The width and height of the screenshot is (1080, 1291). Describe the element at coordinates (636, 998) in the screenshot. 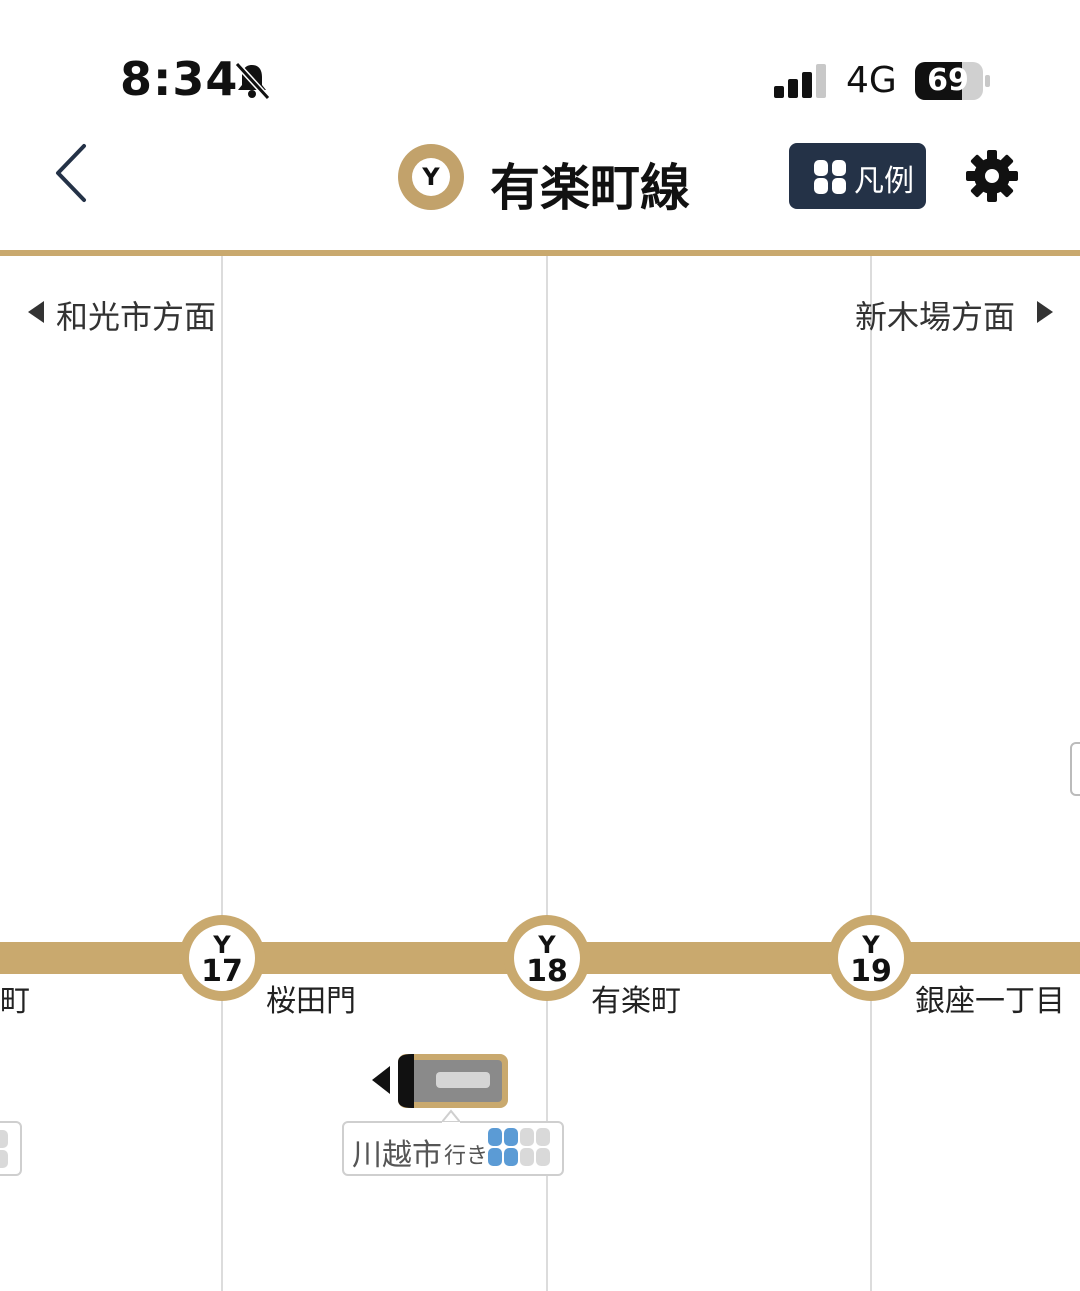

I see `station-name: 有楽町` at that location.